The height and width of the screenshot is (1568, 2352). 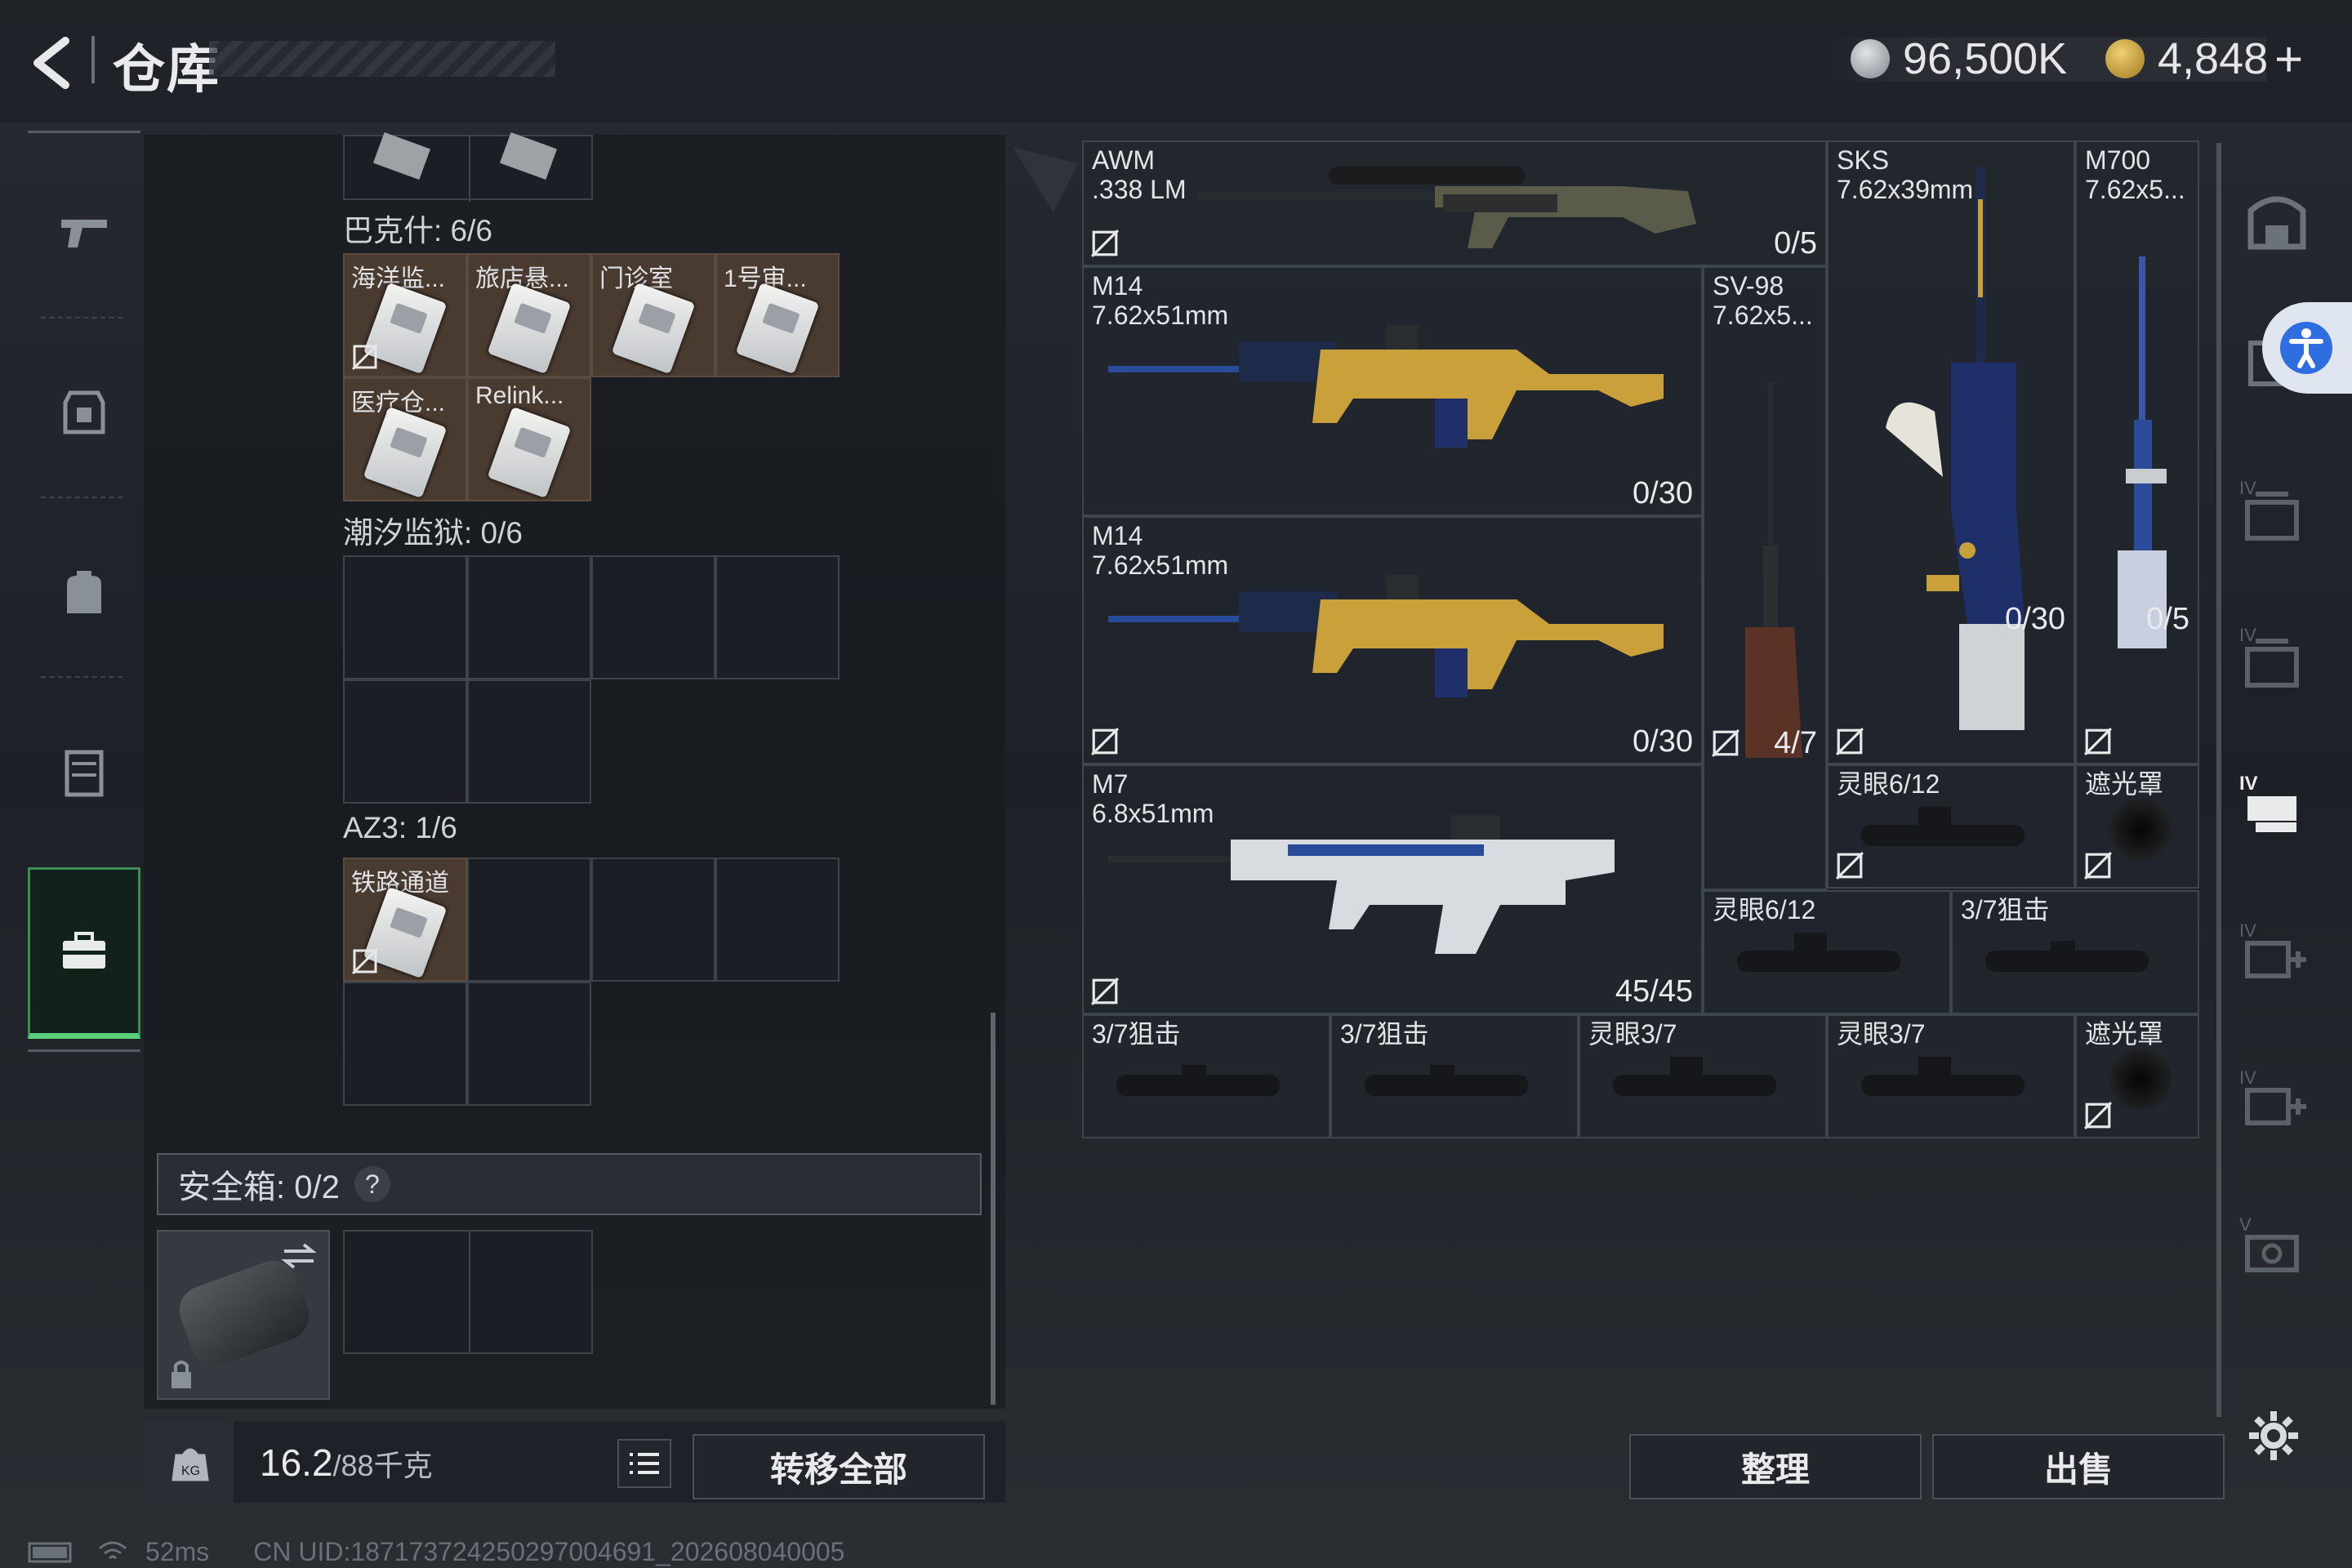 I want to click on safebox-title: 安全箱: 0/2, so click(x=259, y=1187).